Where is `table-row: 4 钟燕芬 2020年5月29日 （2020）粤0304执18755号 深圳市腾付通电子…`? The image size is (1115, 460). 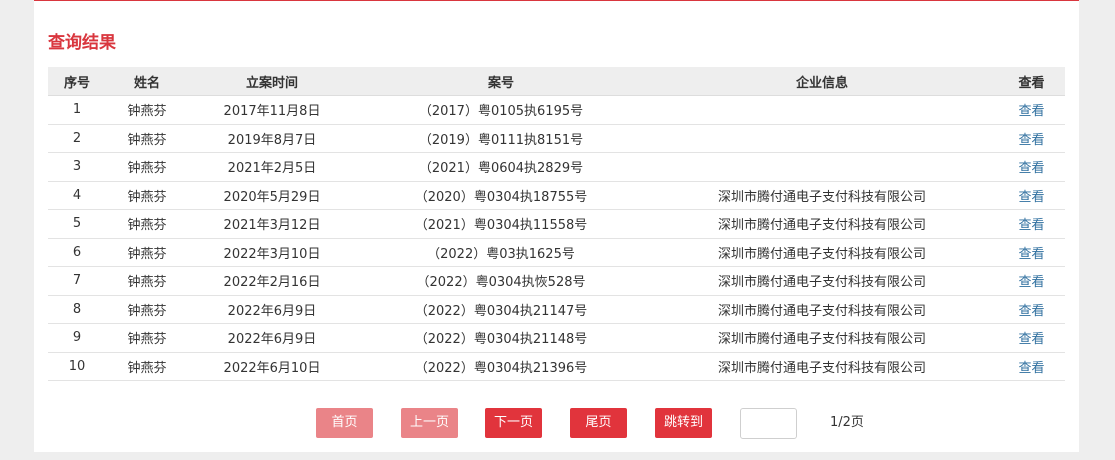 table-row: 4 钟燕芬 2020年5月29日 （2020）粤0304执18755号 深圳市腾付通电子… is located at coordinates (556, 195).